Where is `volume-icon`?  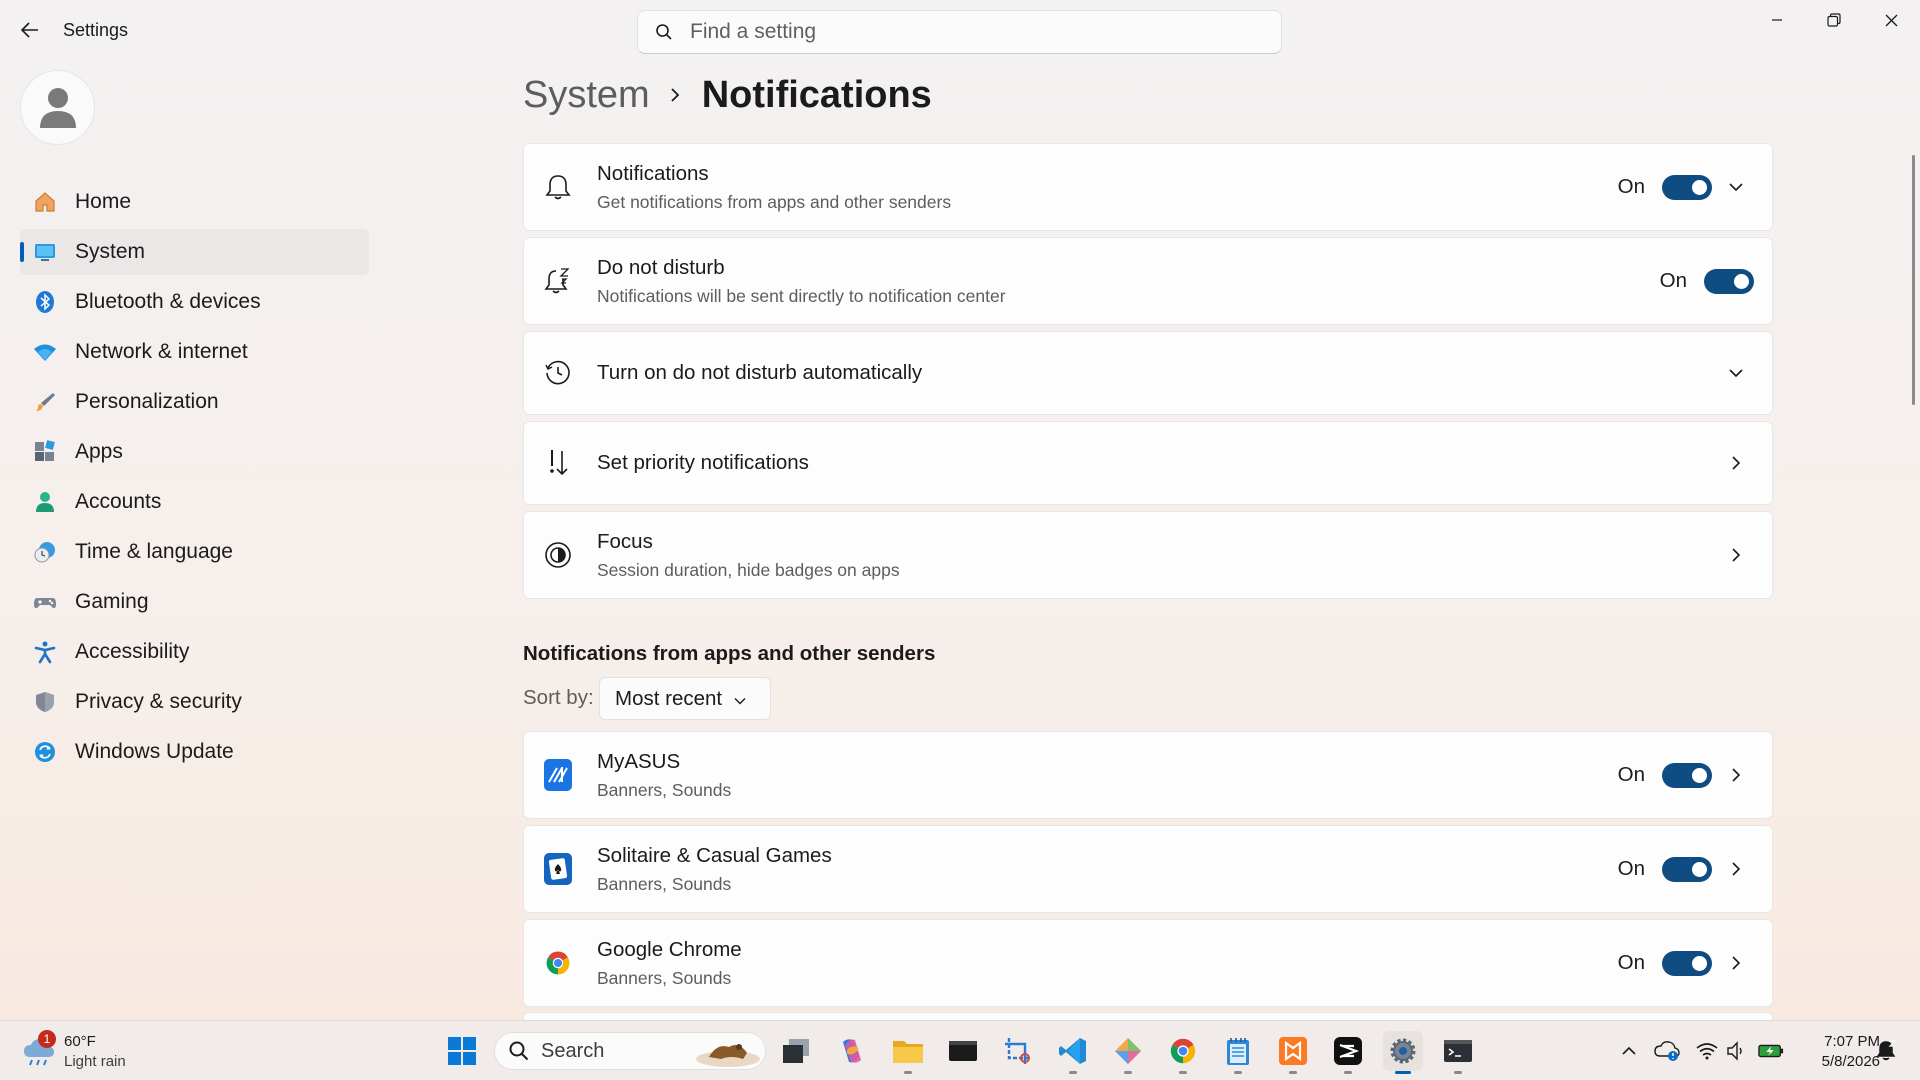
volume-icon is located at coordinates (1737, 1051).